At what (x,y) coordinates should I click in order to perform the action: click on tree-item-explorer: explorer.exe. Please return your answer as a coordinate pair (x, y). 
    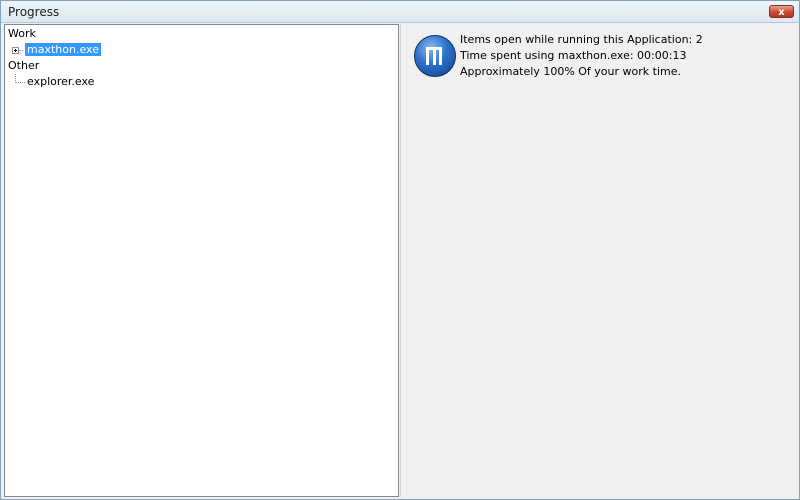
    Looking at the image, I should click on (60, 81).